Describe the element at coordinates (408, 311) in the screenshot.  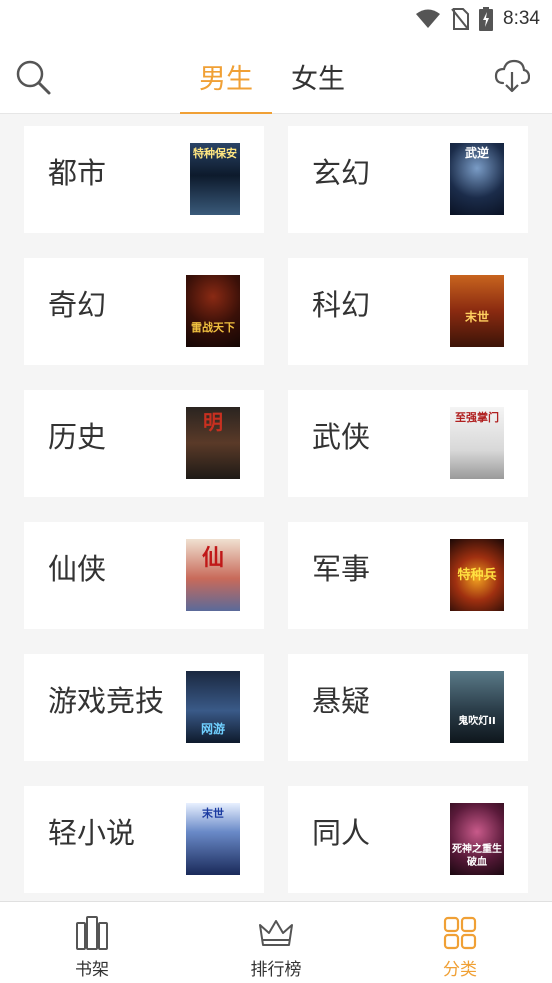
I see `category-card-kehuan: 科幻 末世` at that location.